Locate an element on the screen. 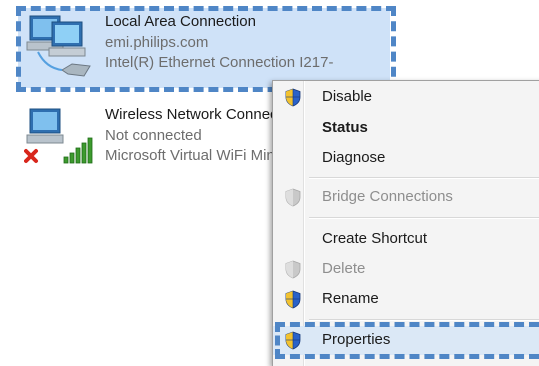 The image size is (539, 366). menu-item-bridge-connections: Bridge Connections is located at coordinates (406, 197).